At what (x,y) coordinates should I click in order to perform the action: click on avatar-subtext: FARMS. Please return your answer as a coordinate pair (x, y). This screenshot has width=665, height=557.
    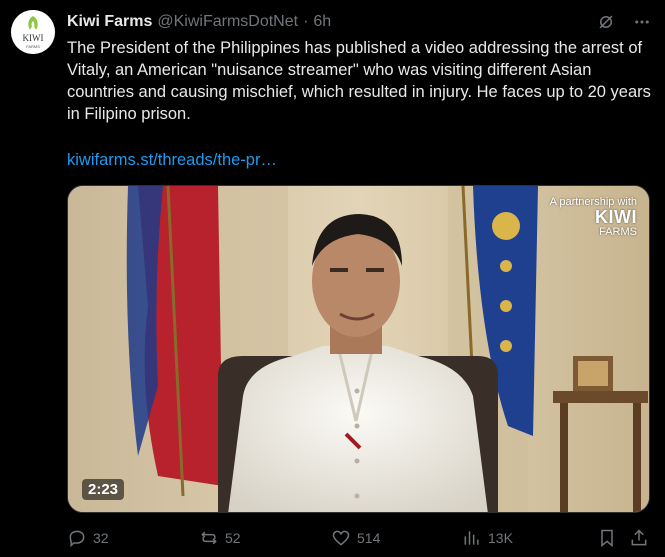
    Looking at the image, I should click on (33, 46).